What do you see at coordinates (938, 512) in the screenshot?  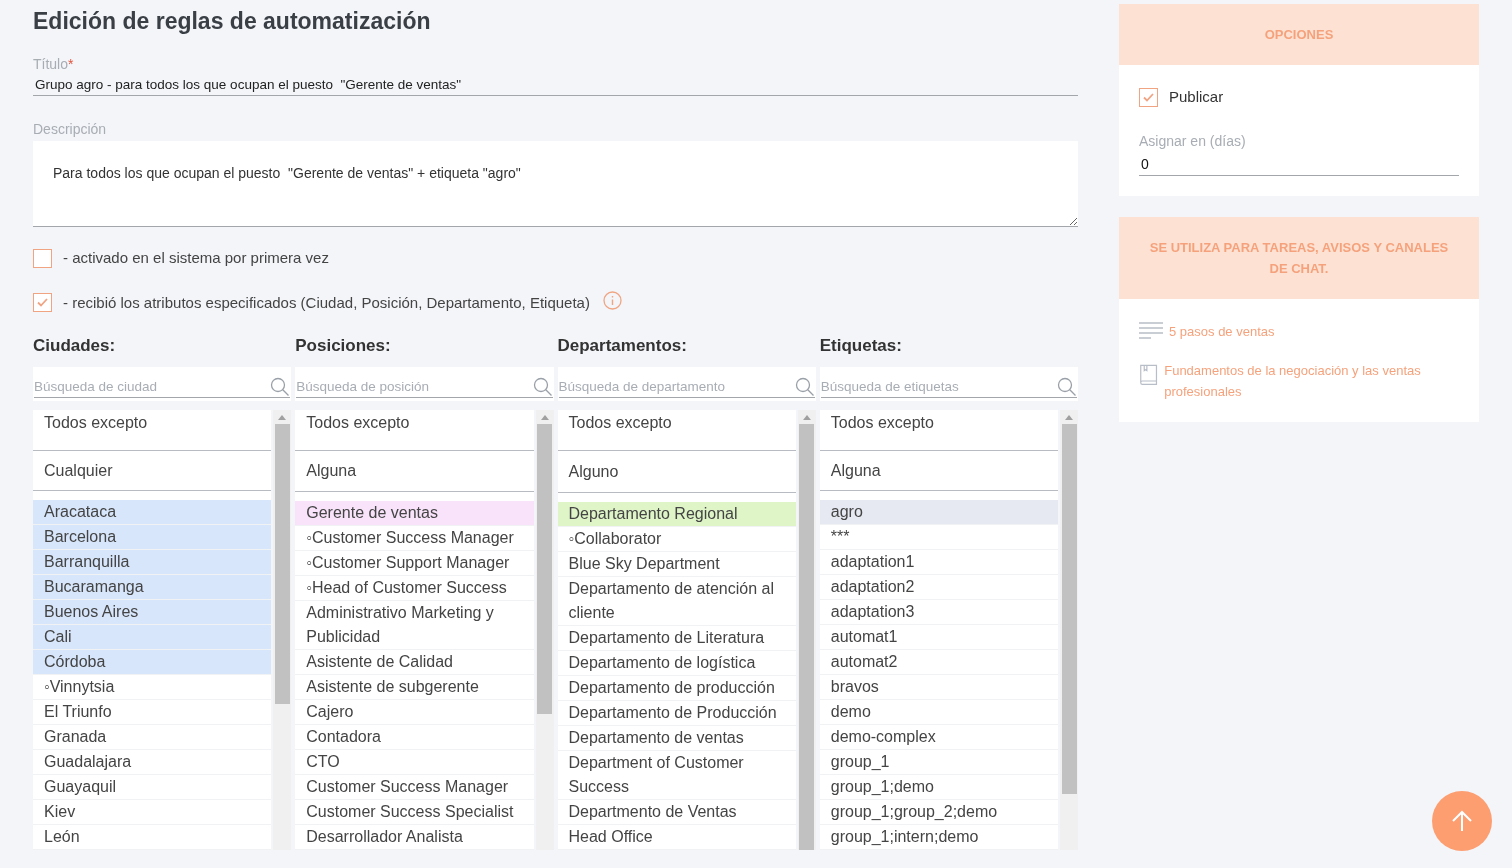 I see `list-item: agro` at bounding box center [938, 512].